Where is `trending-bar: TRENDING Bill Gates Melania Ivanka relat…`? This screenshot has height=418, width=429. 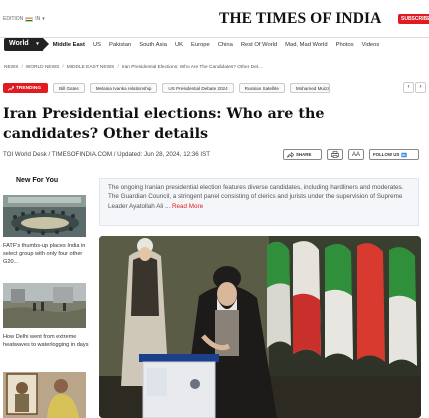
trending-bar: TRENDING Bill Gates Melania Ivanka relat… is located at coordinates (216, 88).